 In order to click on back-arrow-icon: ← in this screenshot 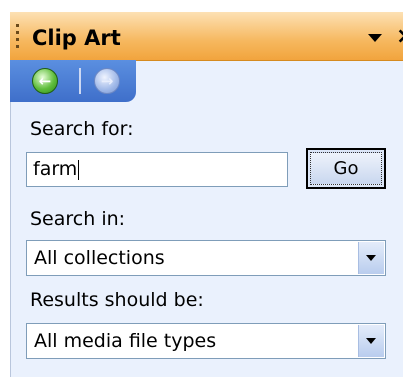, I will do `click(45, 81)`.